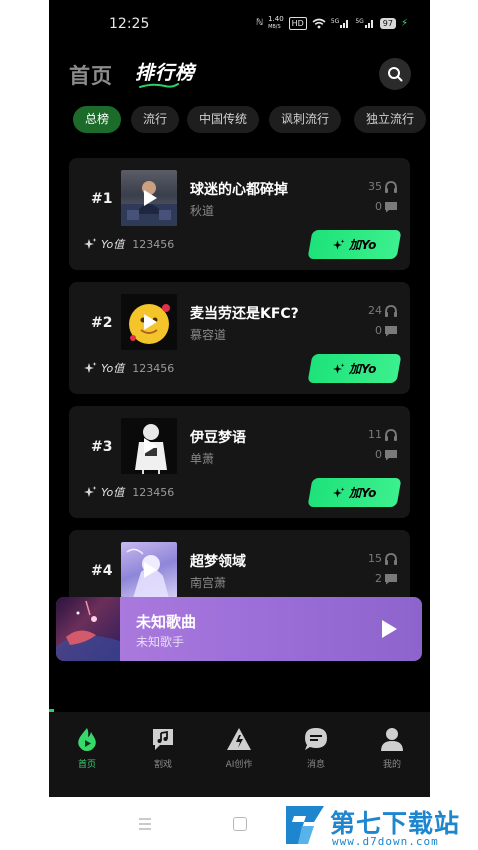 The image size is (478, 850). What do you see at coordinates (208, 335) in the screenshot?
I see `song-artist: 慕容道` at bounding box center [208, 335].